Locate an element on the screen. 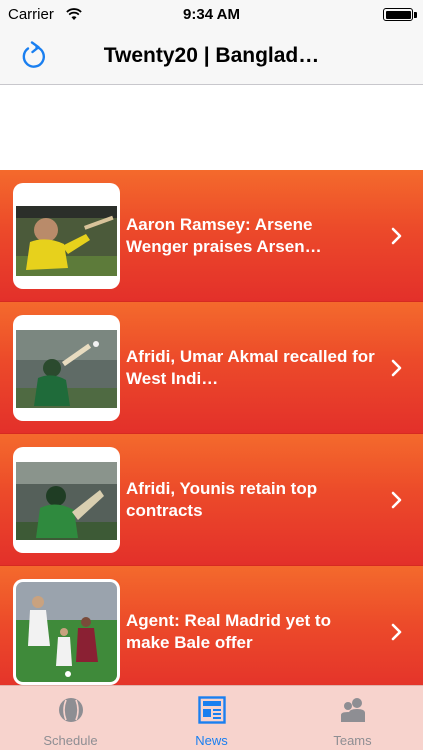  people-icon is located at coordinates (353, 710).